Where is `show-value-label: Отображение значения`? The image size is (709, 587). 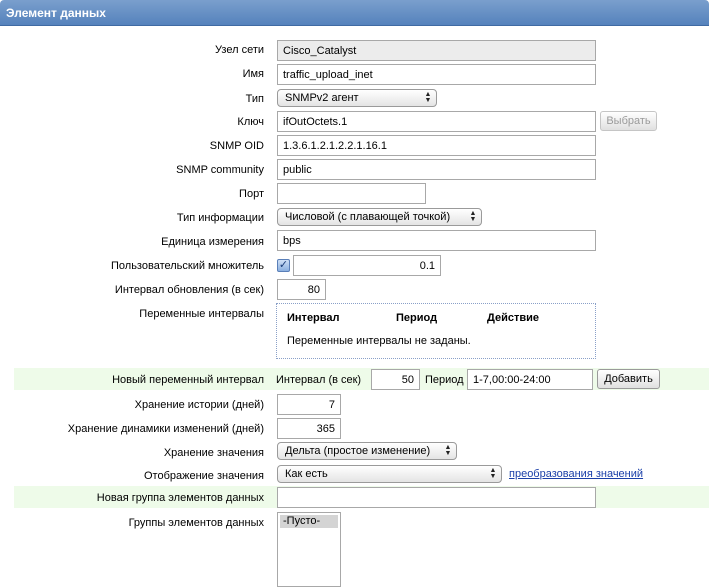 show-value-label: Отображение значения is located at coordinates (203, 476).